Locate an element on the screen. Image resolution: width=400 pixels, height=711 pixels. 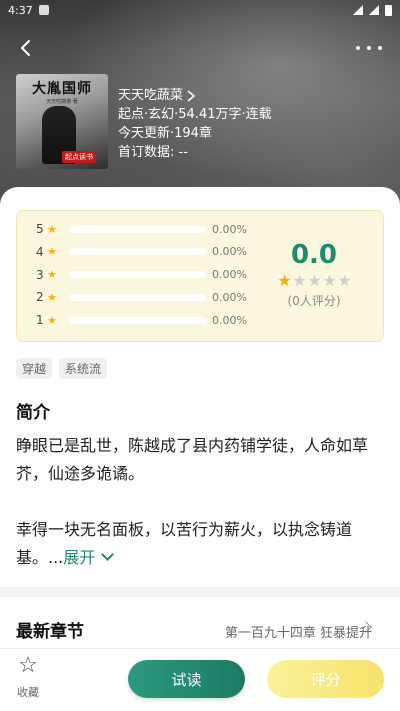
status-time: 4:37 is located at coordinates (20, 10).